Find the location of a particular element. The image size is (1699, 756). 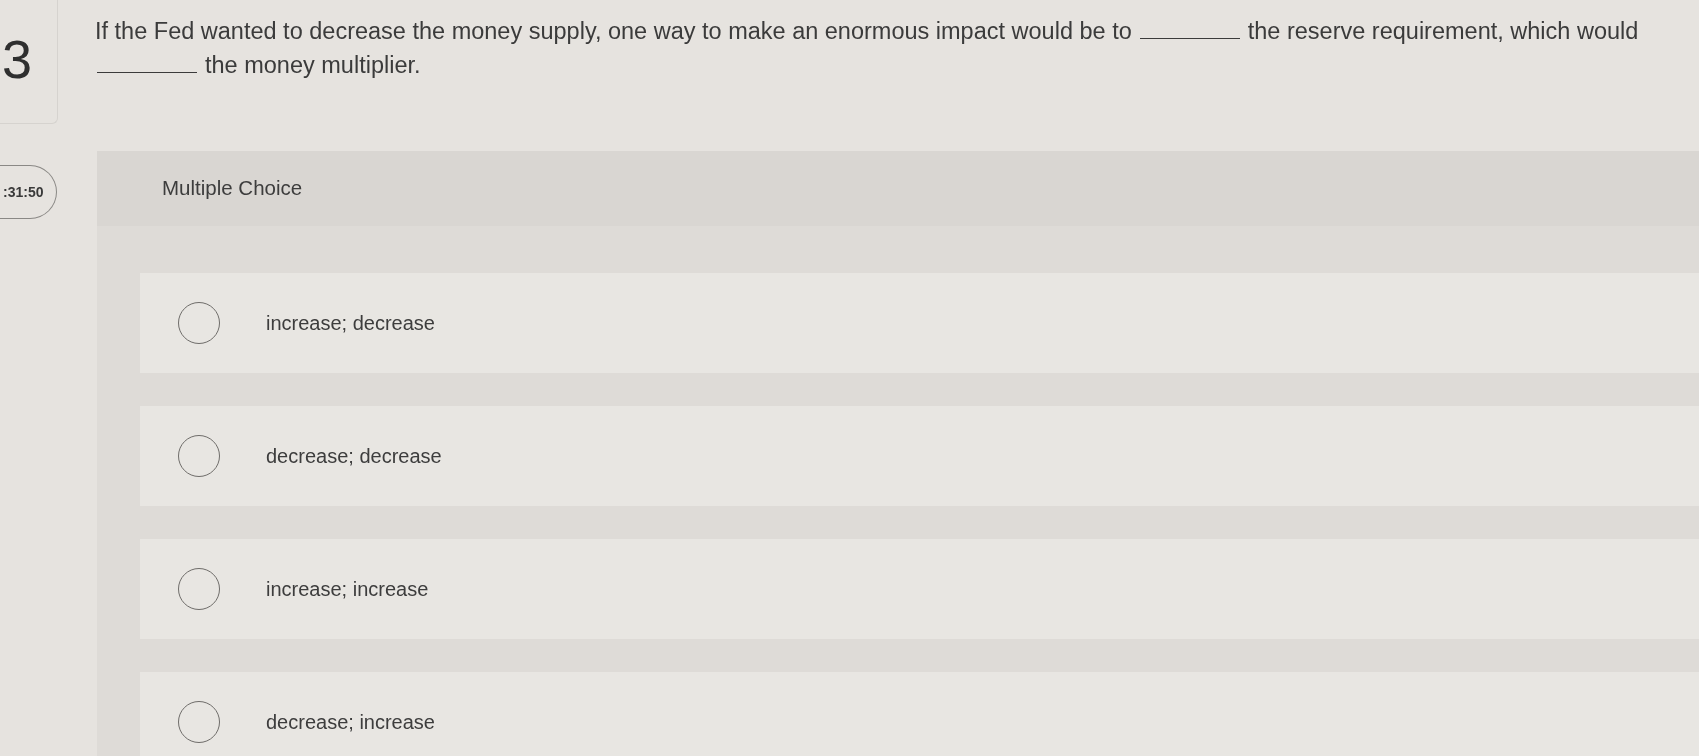

question-text: the reserve requirement, which would is located at coordinates (1443, 31).